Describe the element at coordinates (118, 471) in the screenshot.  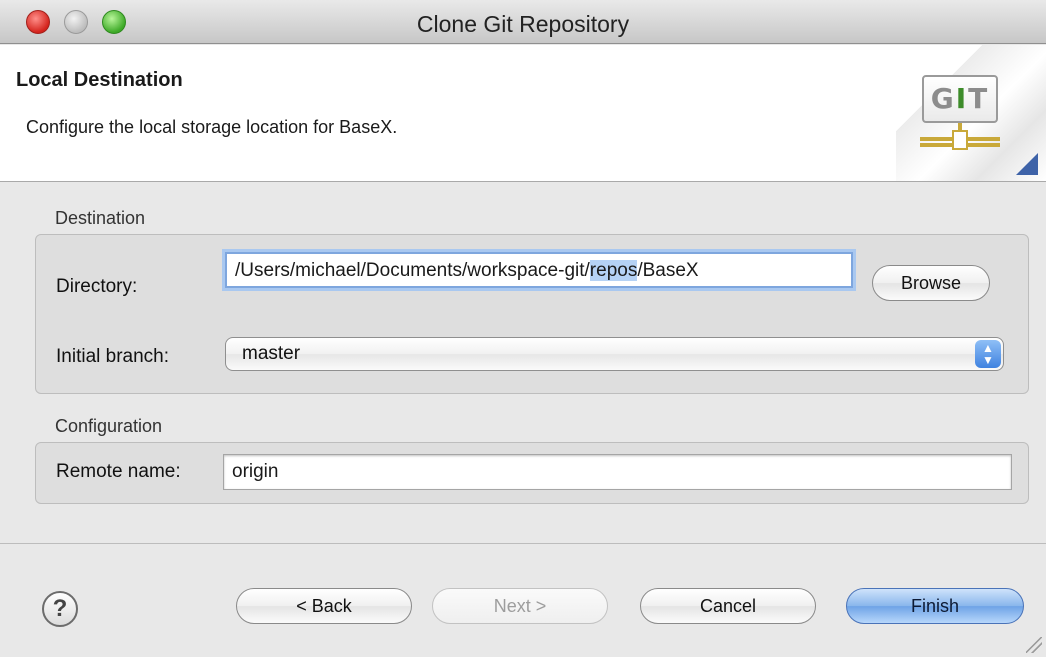
I see `remote-name-label: Remote name:` at that location.